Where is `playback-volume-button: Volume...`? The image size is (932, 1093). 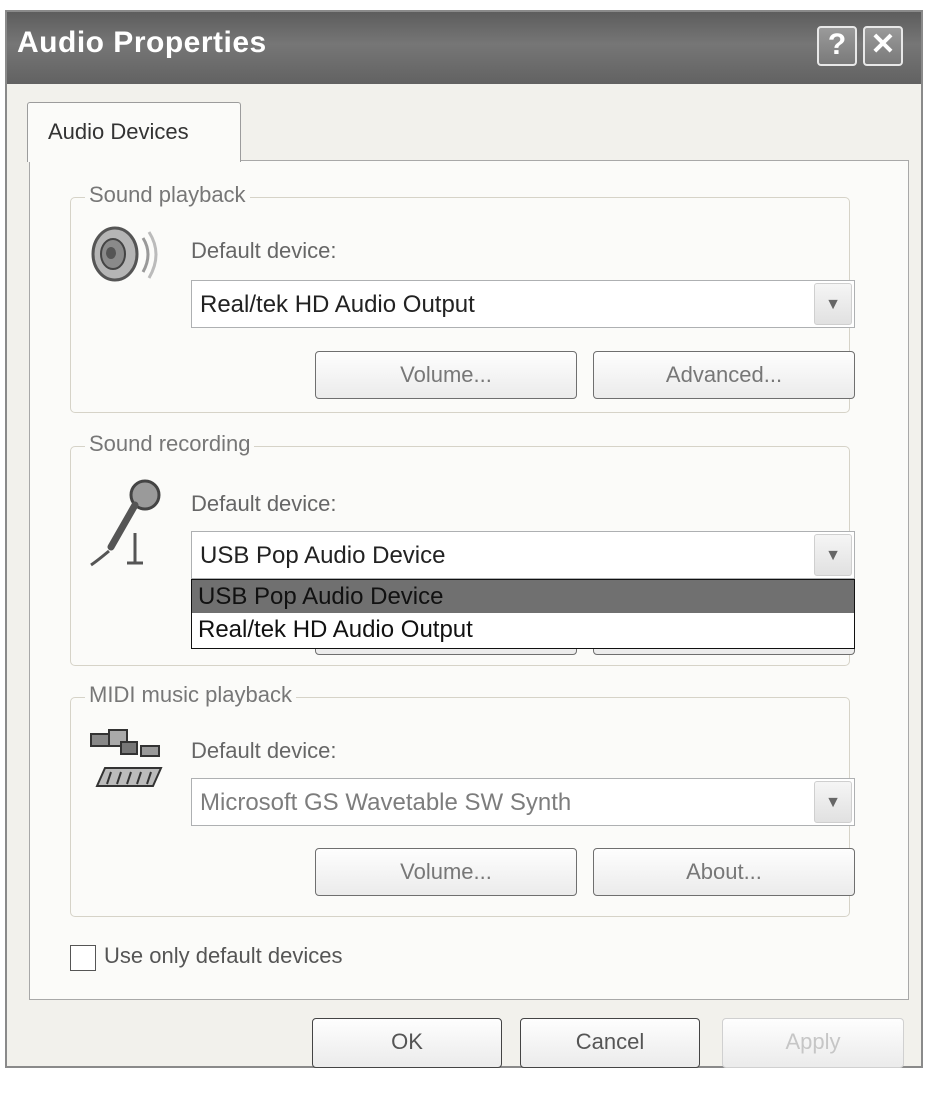 playback-volume-button: Volume... is located at coordinates (446, 375).